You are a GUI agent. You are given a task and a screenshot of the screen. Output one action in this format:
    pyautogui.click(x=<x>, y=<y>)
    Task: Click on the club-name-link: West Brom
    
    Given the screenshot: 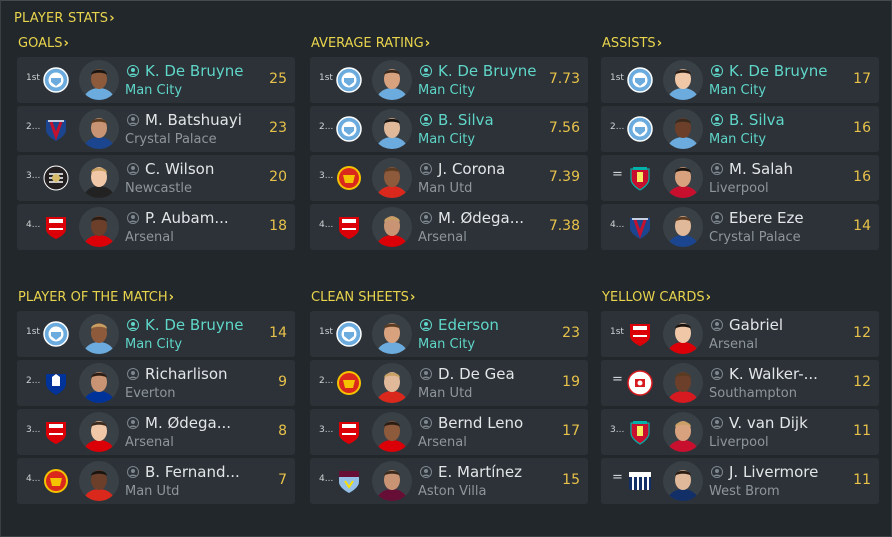 What is the action you would take?
    pyautogui.click(x=744, y=491)
    